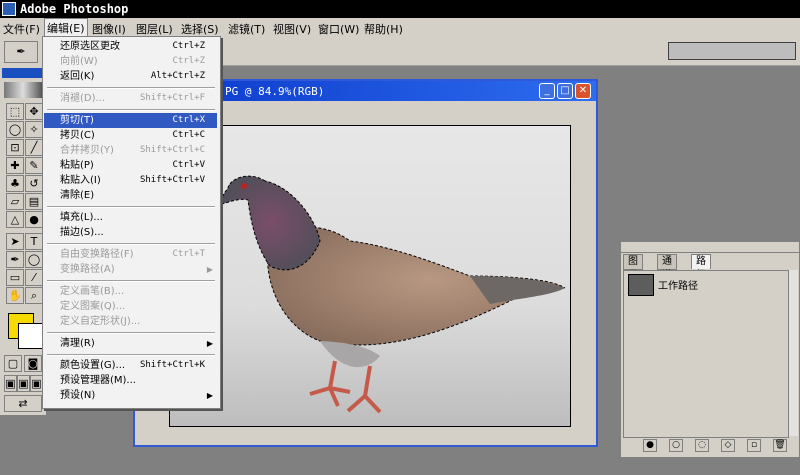  What do you see at coordinates (754, 445) in the screenshot?
I see `new-path-icon: ▫` at bounding box center [754, 445].